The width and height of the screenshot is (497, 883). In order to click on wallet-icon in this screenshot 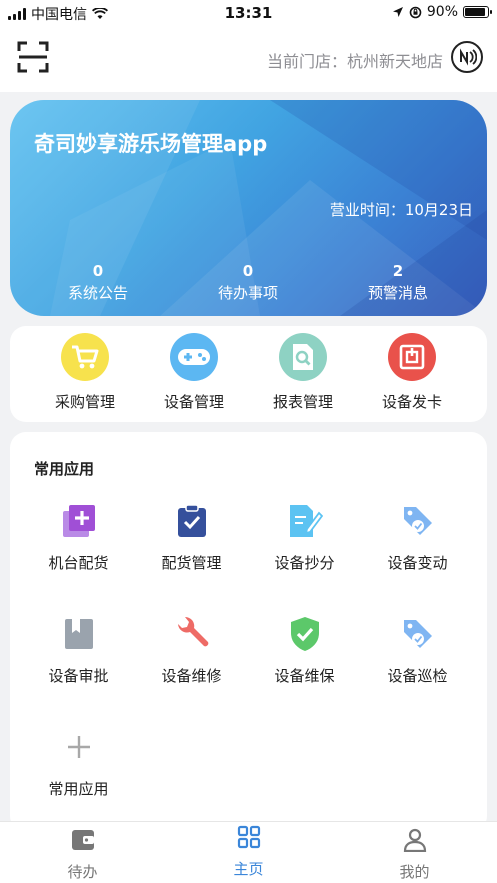, I will do `click(82, 840)`.